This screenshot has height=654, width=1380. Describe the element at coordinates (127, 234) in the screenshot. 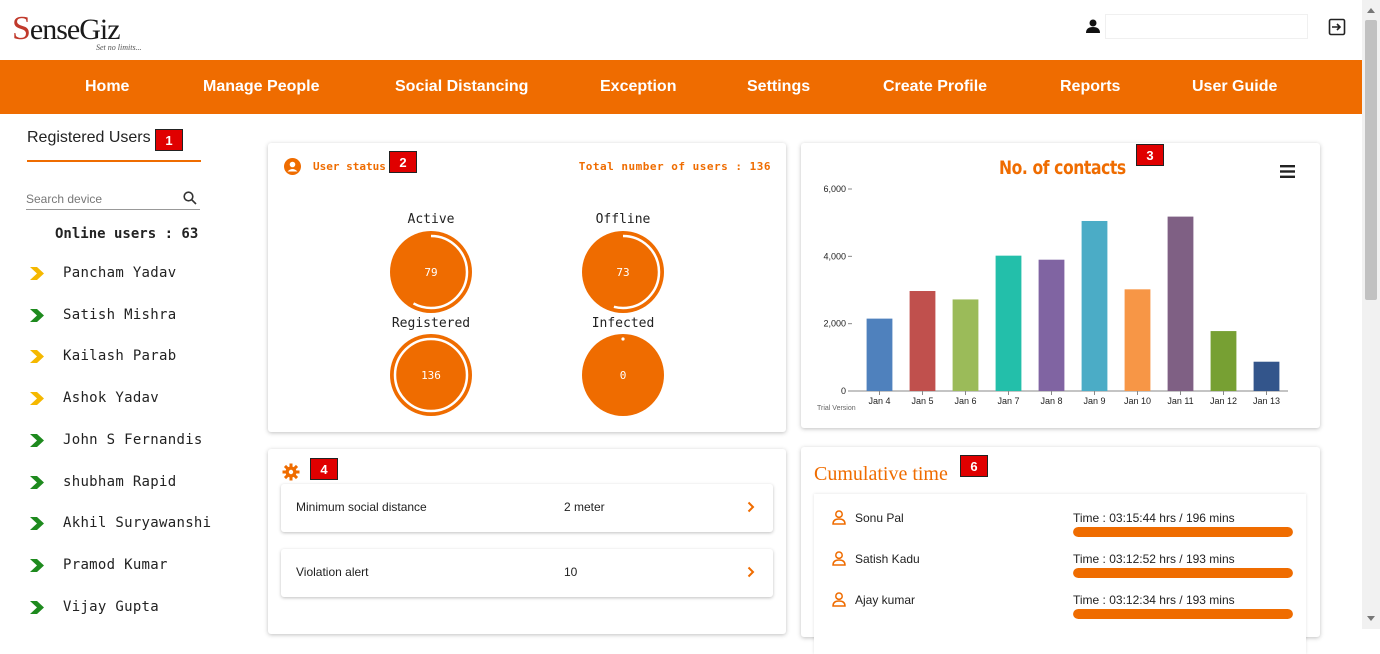

I see `online-users-count: Online users : 63` at that location.